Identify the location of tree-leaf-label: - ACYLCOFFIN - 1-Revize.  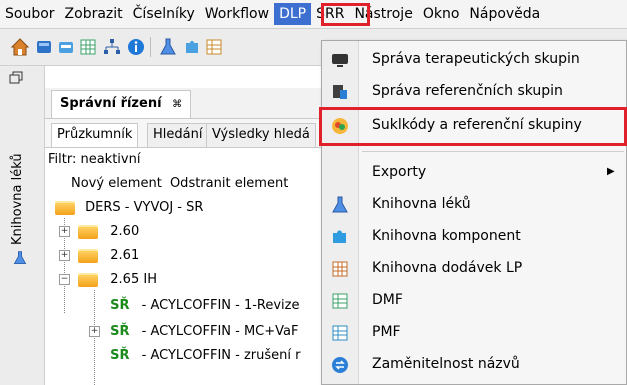
(220, 305).